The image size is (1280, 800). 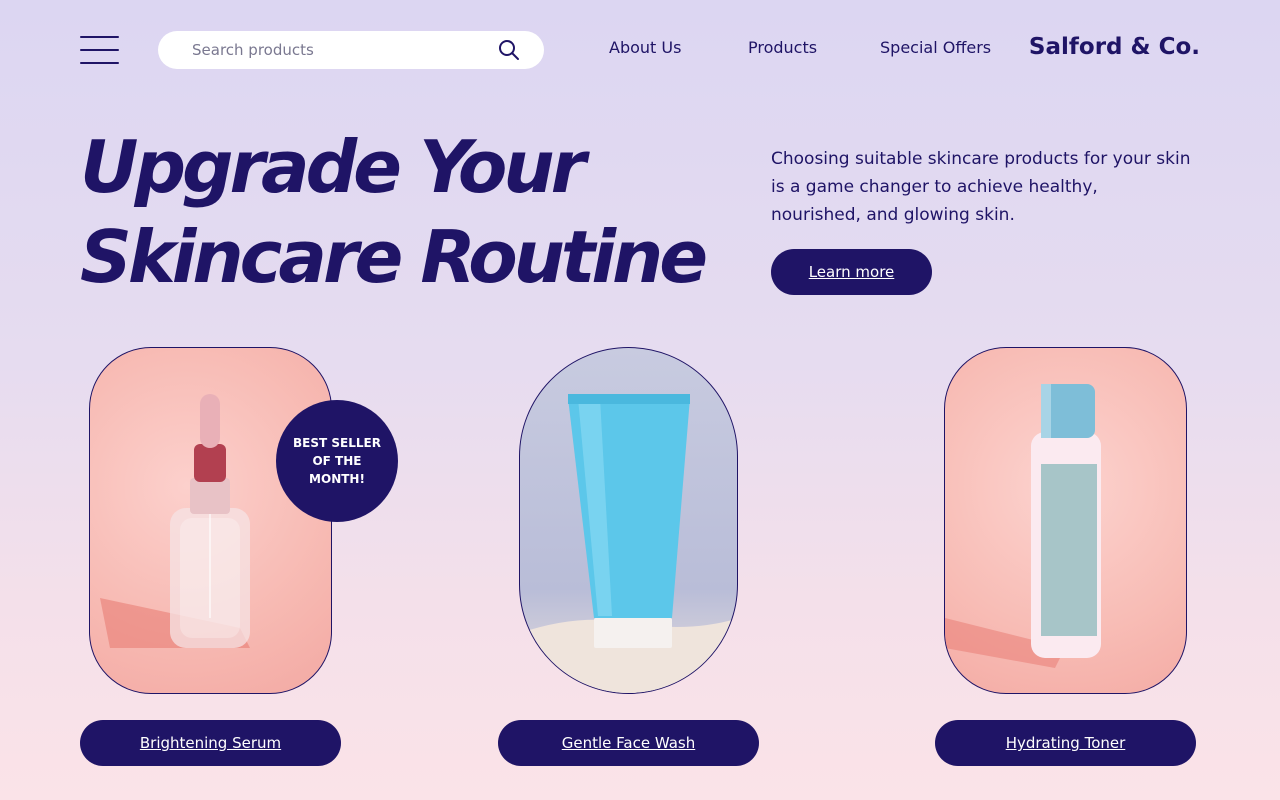 What do you see at coordinates (394, 212) in the screenshot?
I see `hero-title: Upgrade Your Skincare Routine` at bounding box center [394, 212].